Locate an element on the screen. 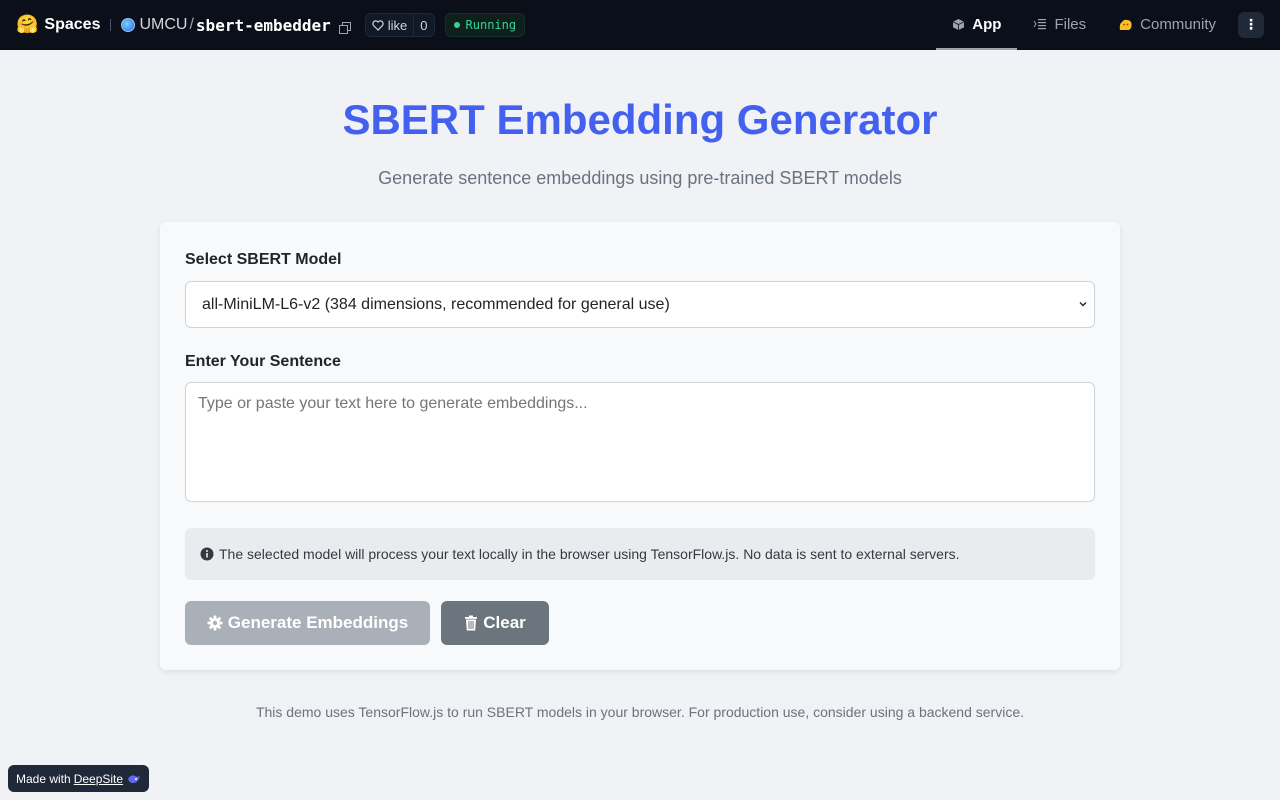  like-widget: like 0 is located at coordinates (399, 25).